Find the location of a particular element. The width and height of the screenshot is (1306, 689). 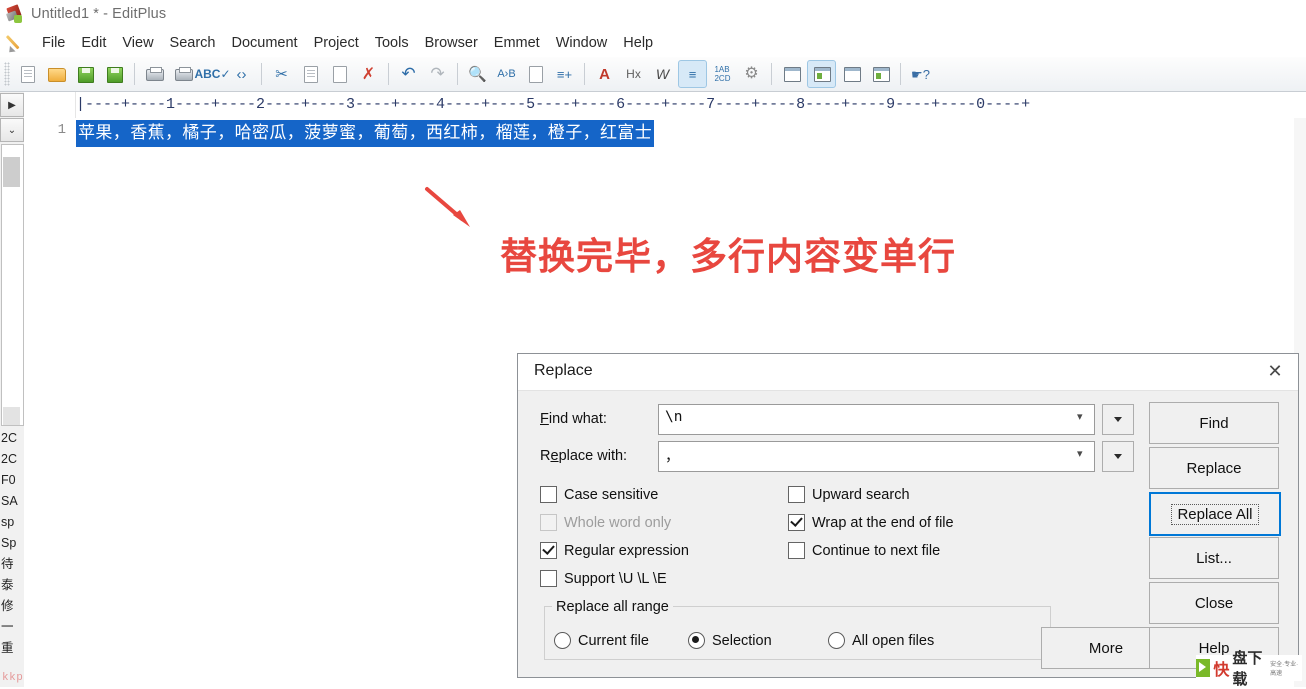

find-what-history-button is located at coordinates (1118, 419).